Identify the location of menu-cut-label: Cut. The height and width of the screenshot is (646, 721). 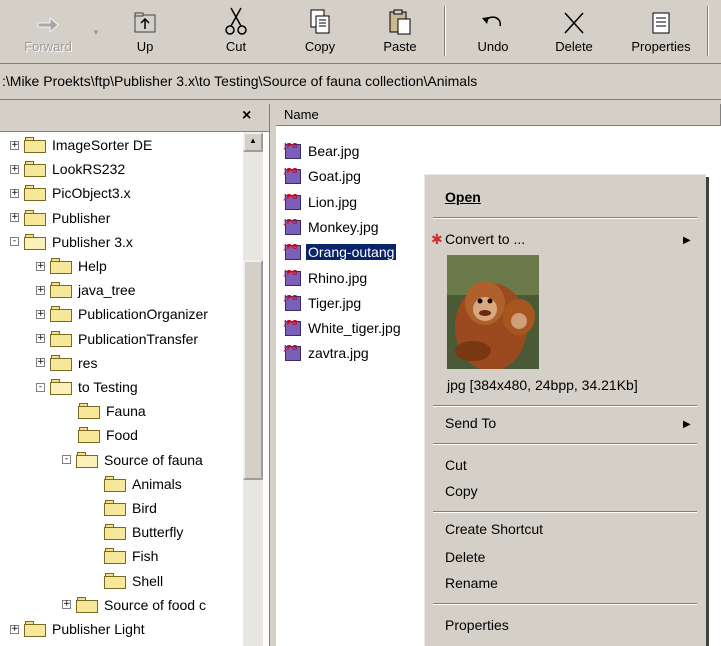
(456, 465).